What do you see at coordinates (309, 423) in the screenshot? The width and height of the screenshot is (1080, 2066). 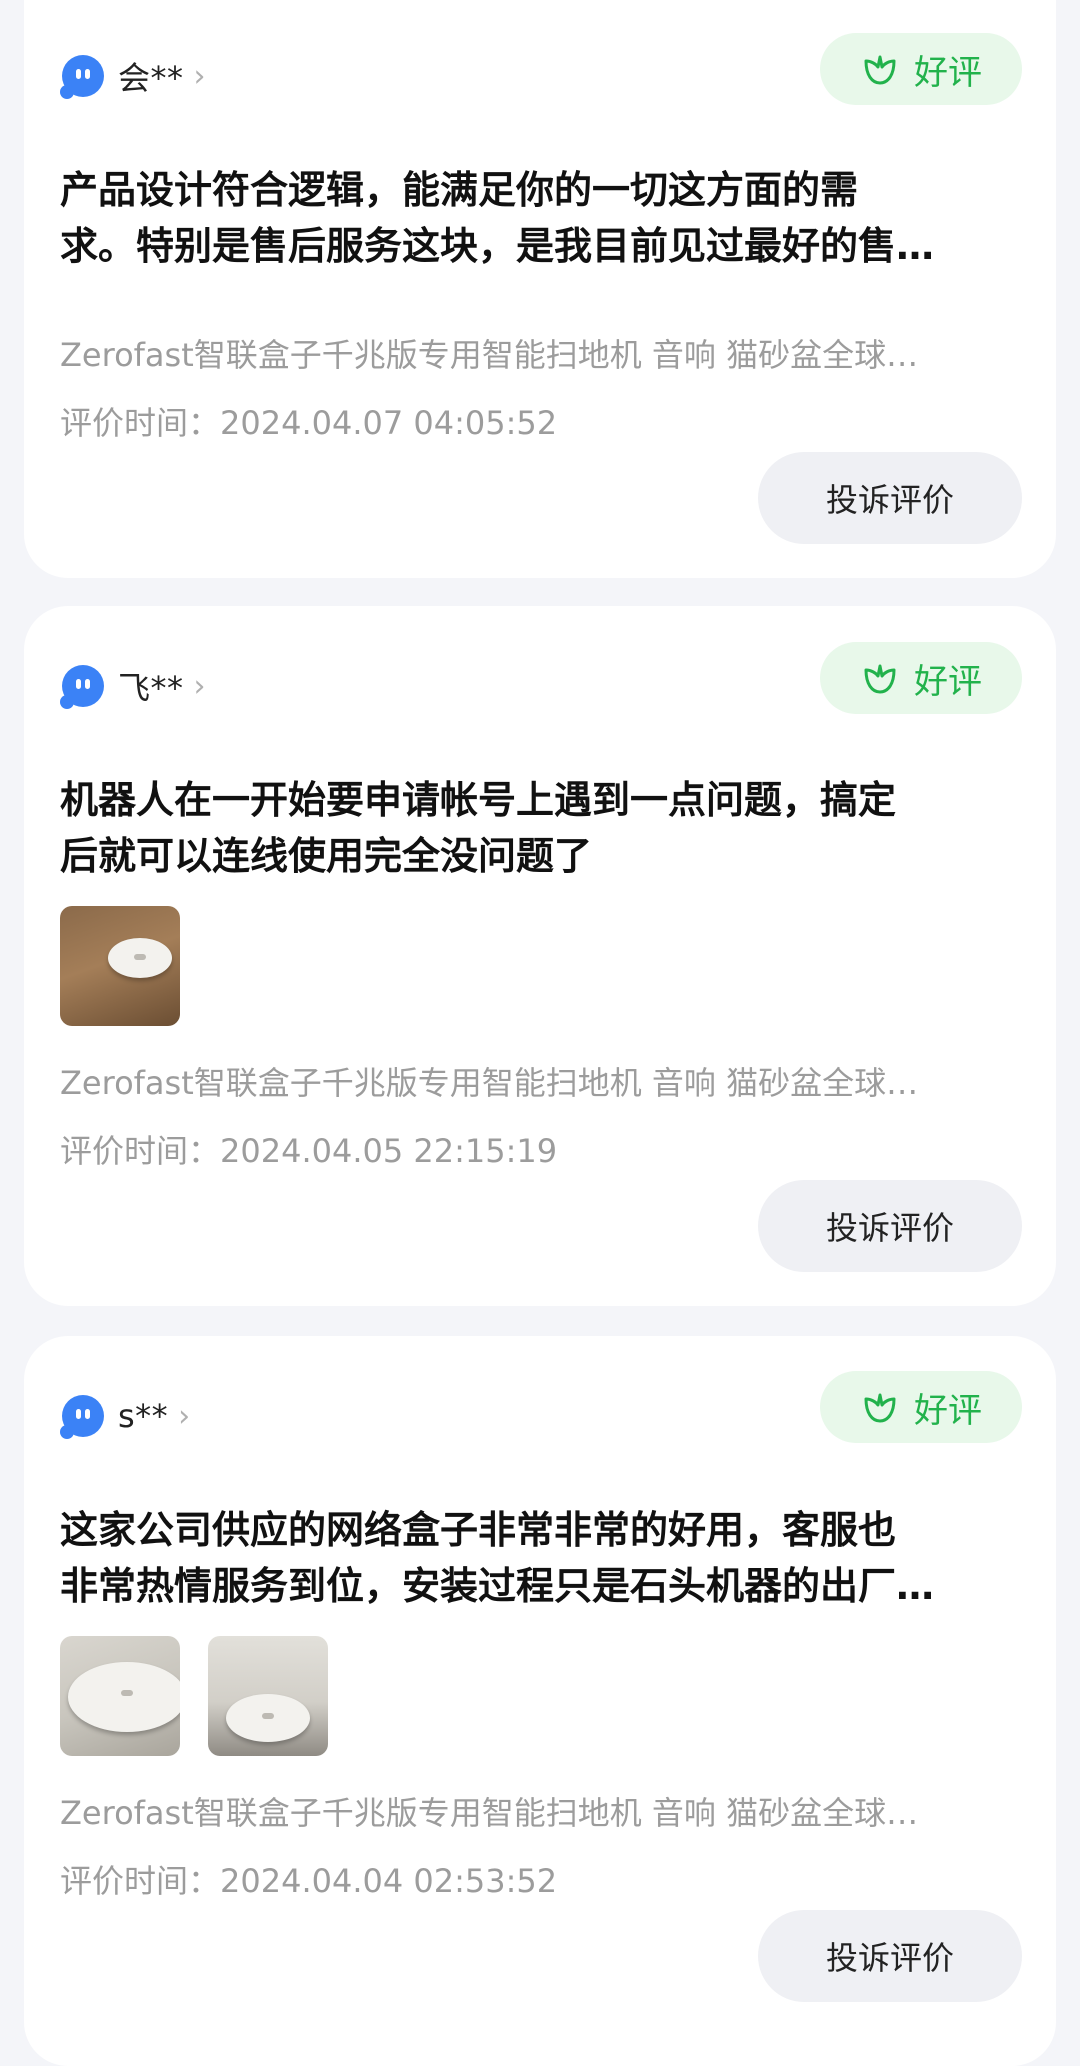 I see `review-time: 评价时间：2024.04.07 04:05:52` at bounding box center [309, 423].